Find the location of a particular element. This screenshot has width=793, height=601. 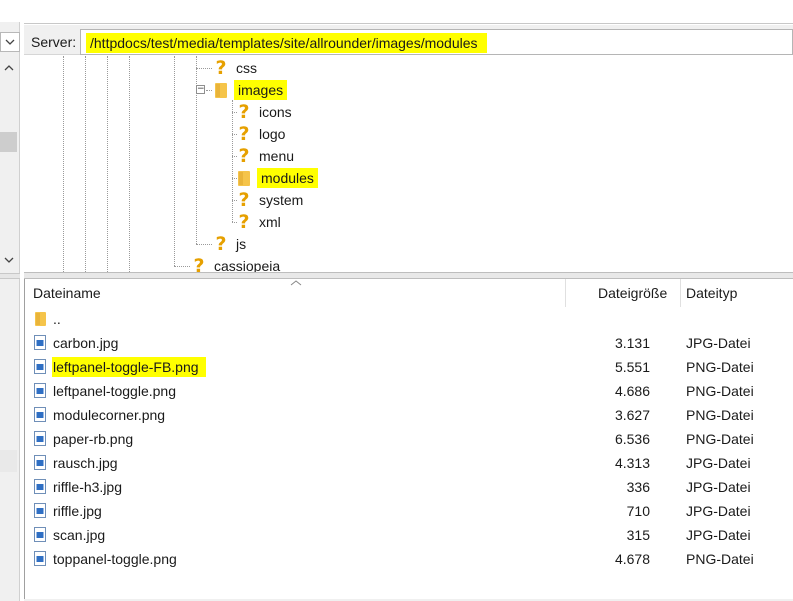

table-row: leftpanel-toggle.png 4.686 PNG-Datei is located at coordinates (409, 391).